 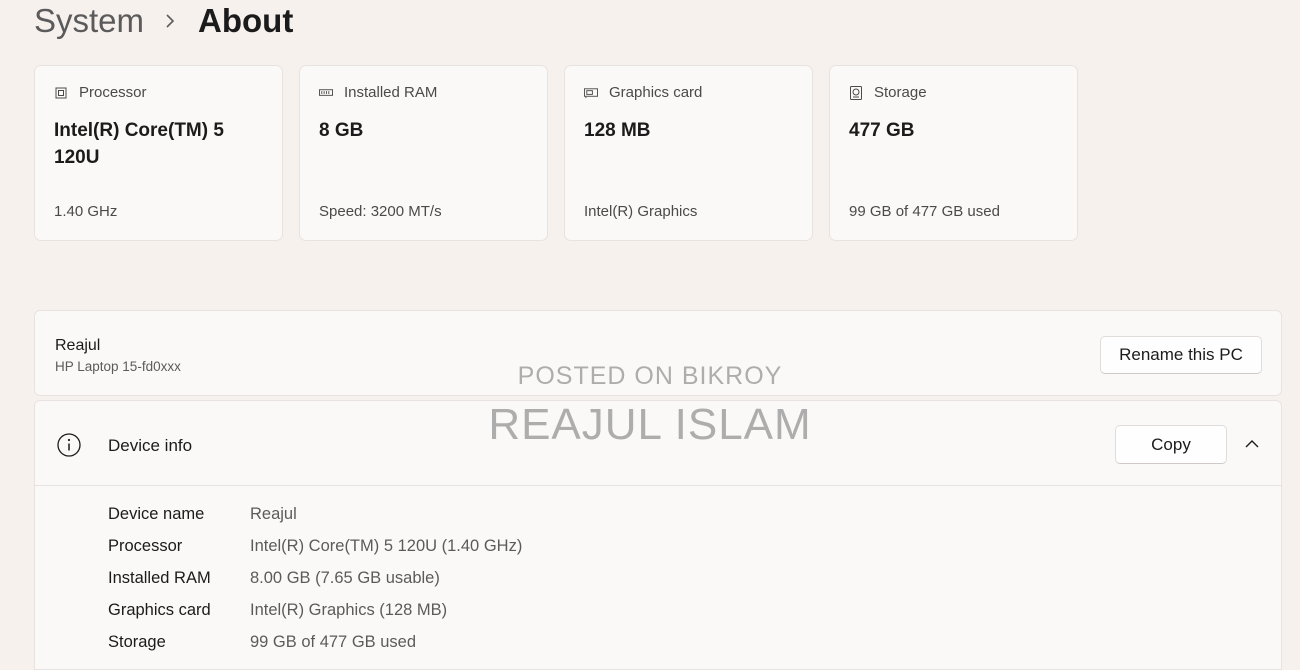 What do you see at coordinates (345, 577) in the screenshot?
I see `spec-value: 8.00 GB (7.65 GB usable)` at bounding box center [345, 577].